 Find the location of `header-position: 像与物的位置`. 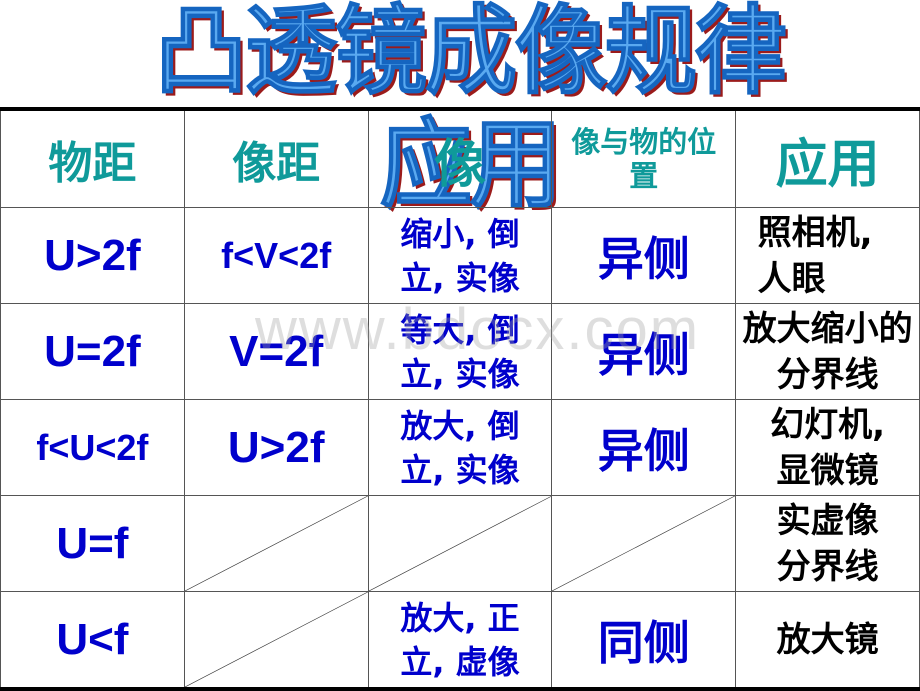

header-position: 像与物的位置 is located at coordinates (644, 158).